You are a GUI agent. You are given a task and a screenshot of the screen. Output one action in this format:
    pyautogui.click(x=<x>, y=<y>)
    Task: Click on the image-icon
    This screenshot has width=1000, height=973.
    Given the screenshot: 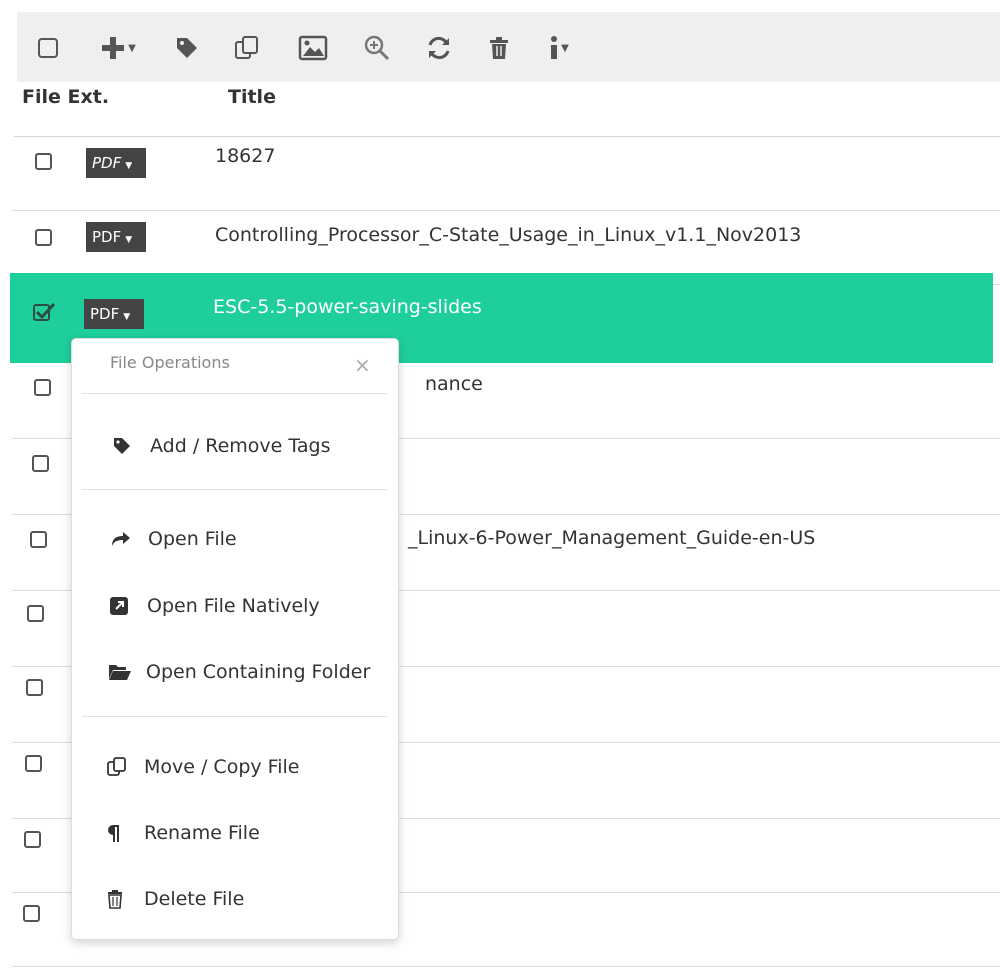 What is the action you would take?
    pyautogui.click(x=313, y=48)
    